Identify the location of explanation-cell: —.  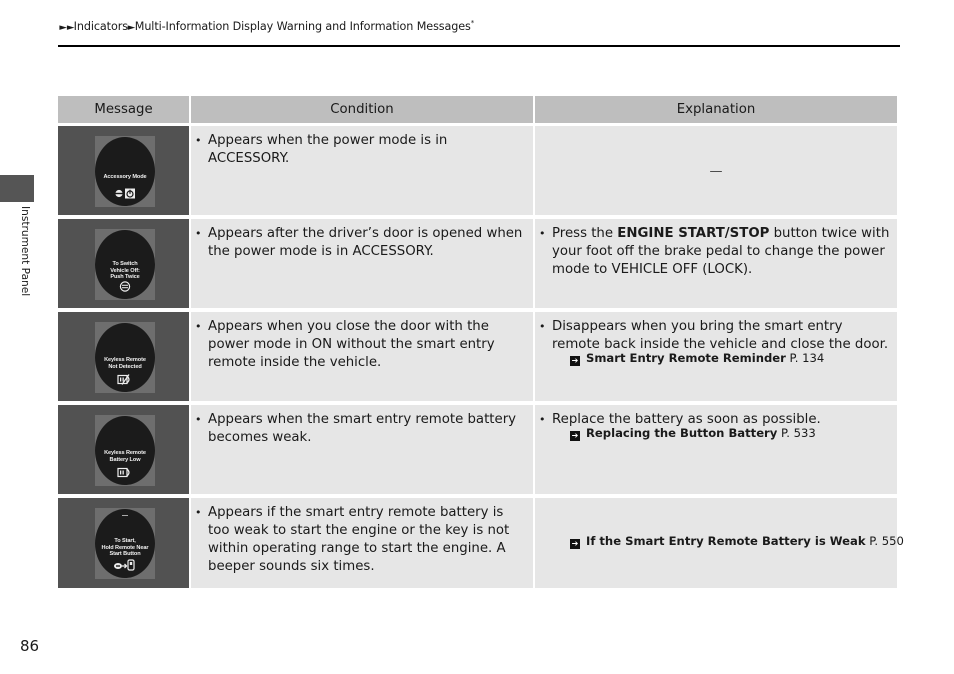
(716, 170).